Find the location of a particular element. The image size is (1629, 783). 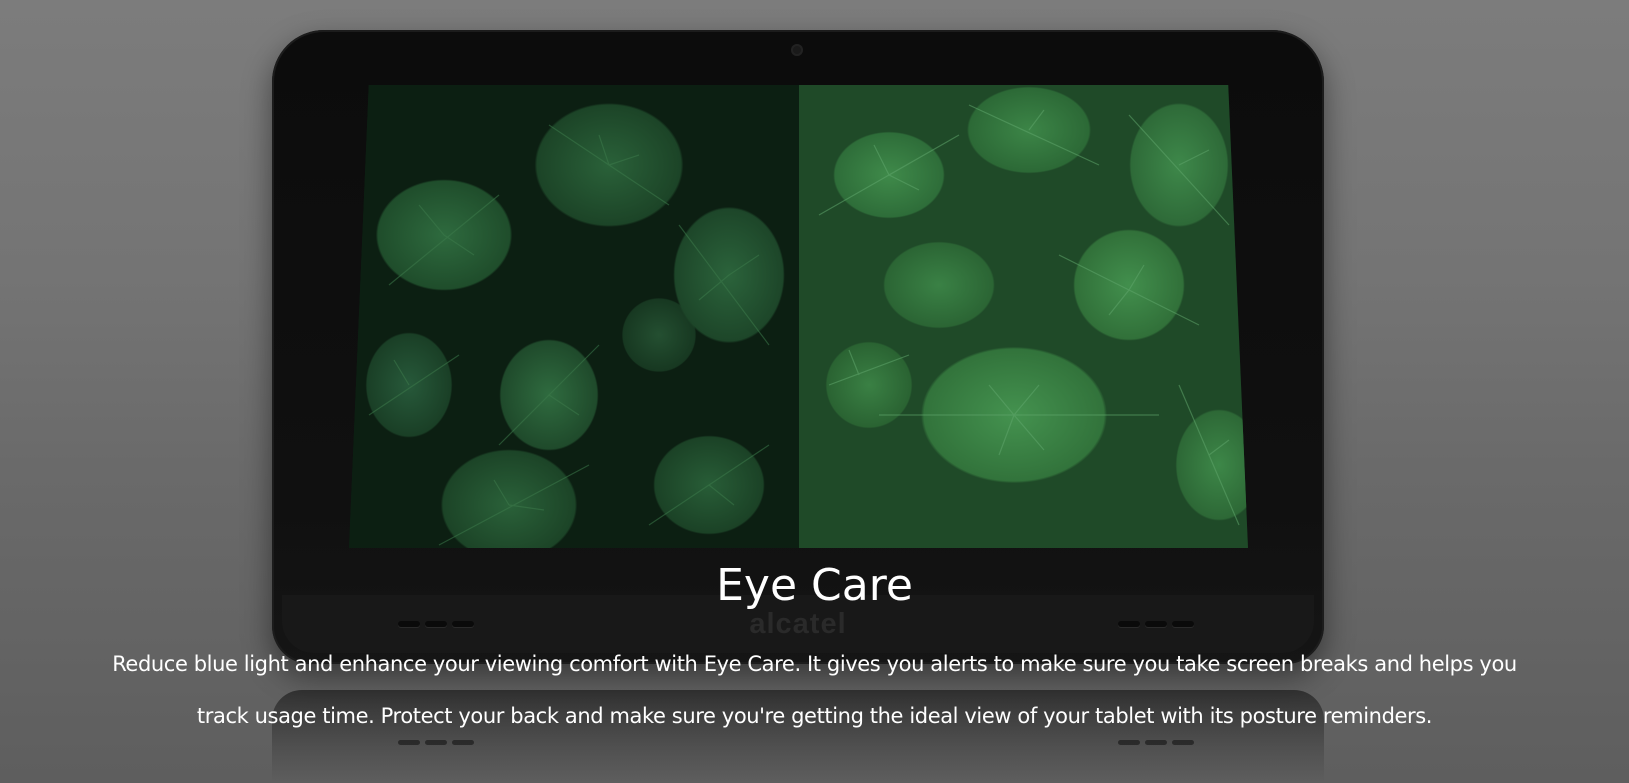

speaker-grille-left is located at coordinates (436, 624).